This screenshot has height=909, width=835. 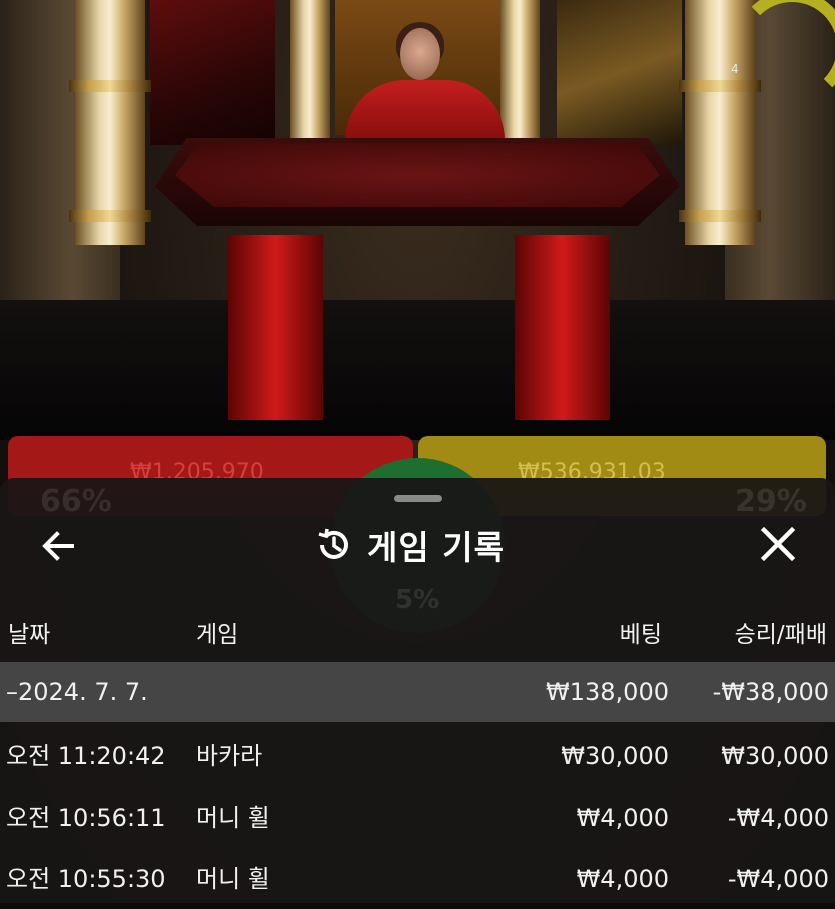 I want to click on row-time: 오전 10:55:30, so click(x=86, y=879).